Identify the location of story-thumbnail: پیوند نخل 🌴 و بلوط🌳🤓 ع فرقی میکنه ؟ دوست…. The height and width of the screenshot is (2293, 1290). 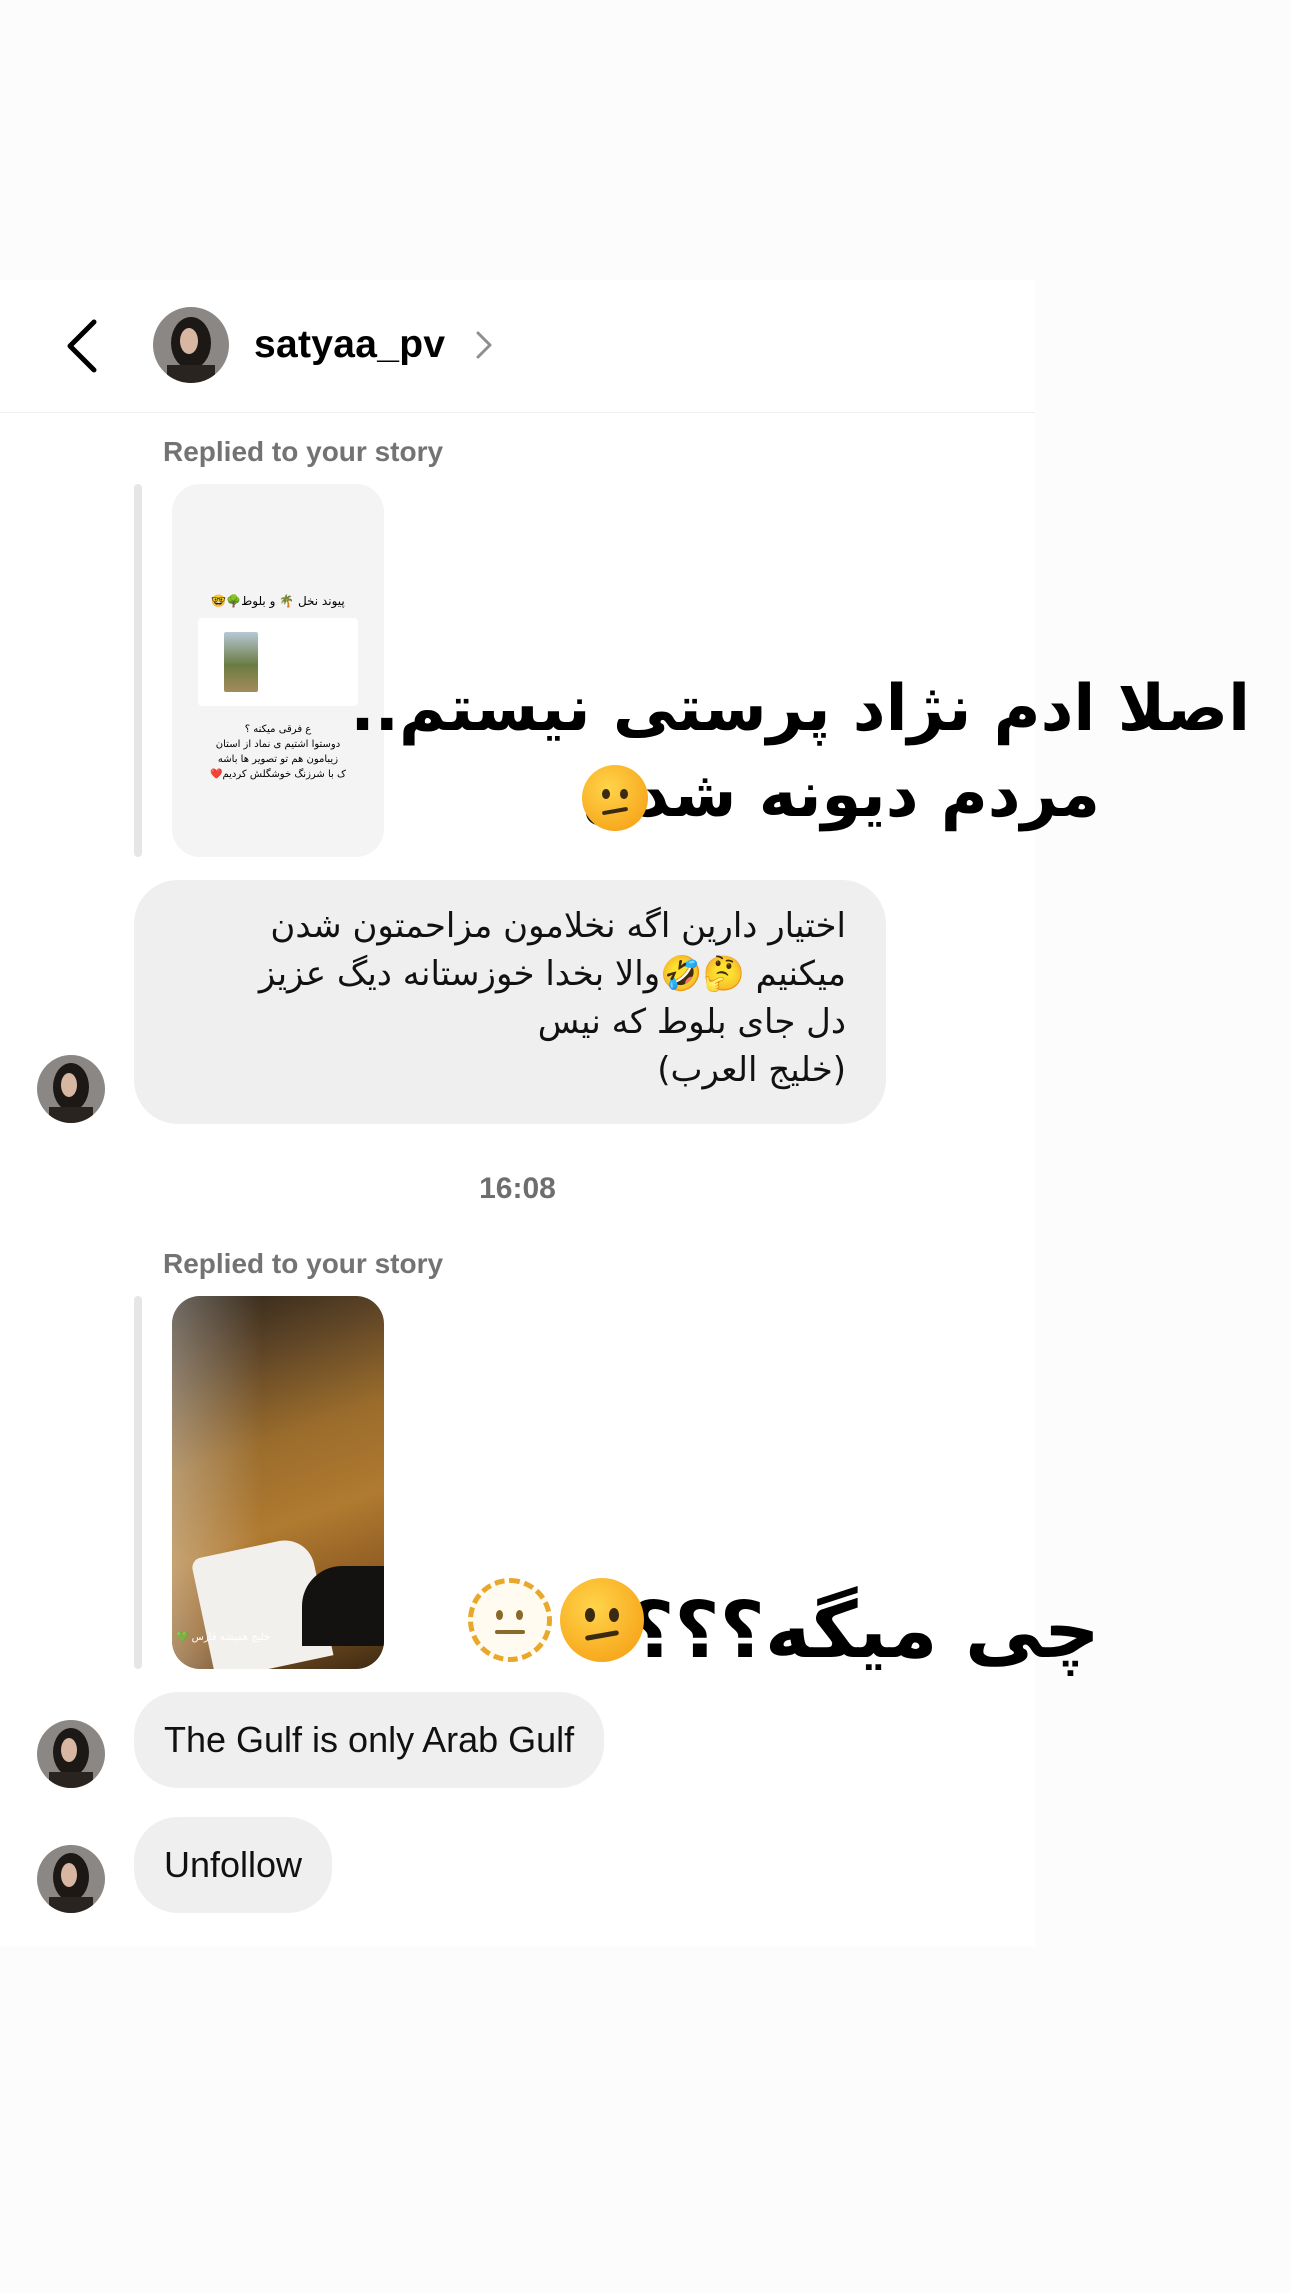
(278, 670).